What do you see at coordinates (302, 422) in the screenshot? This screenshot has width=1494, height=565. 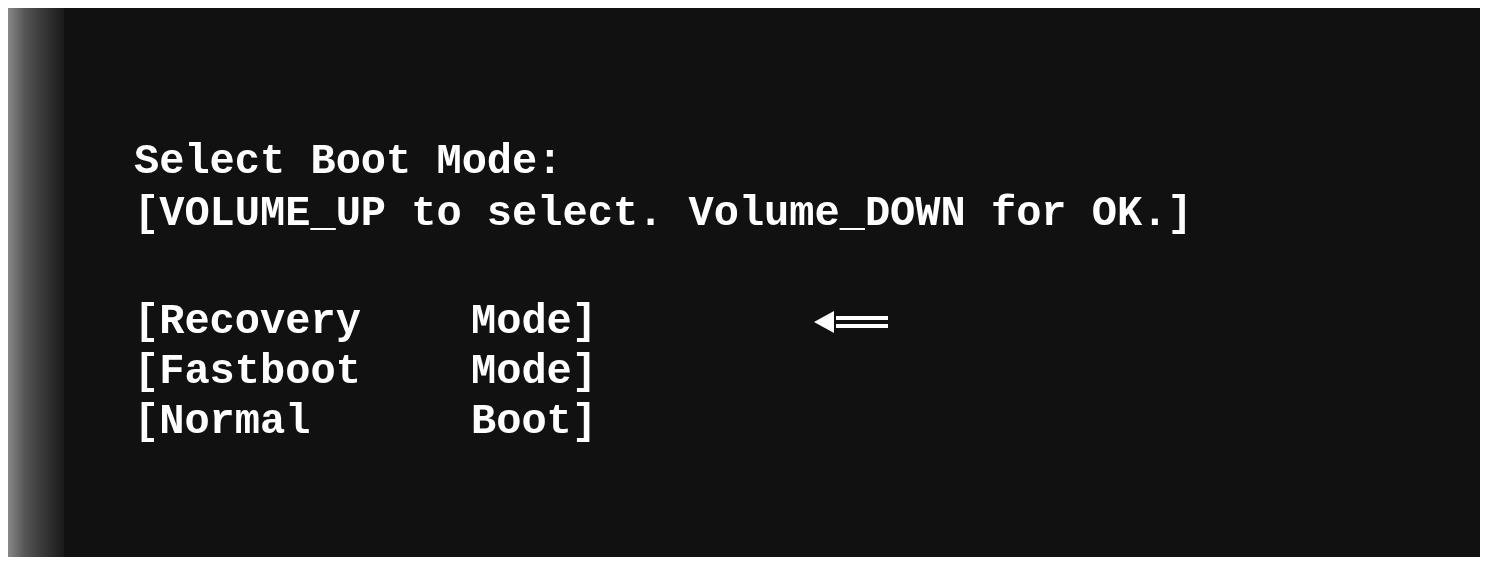 I see `menu-option-label: [Normal` at bounding box center [302, 422].